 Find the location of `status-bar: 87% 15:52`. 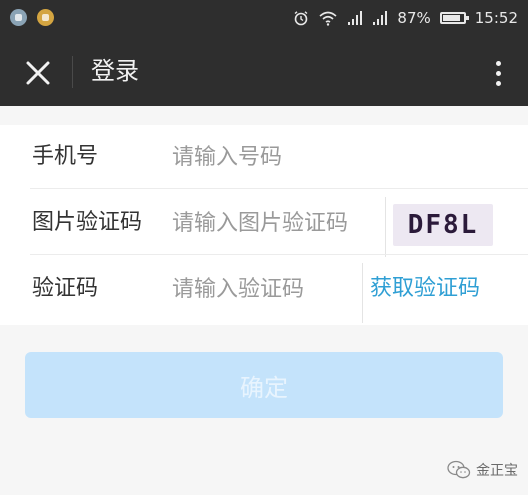

status-bar: 87% 15:52 is located at coordinates (264, 18).